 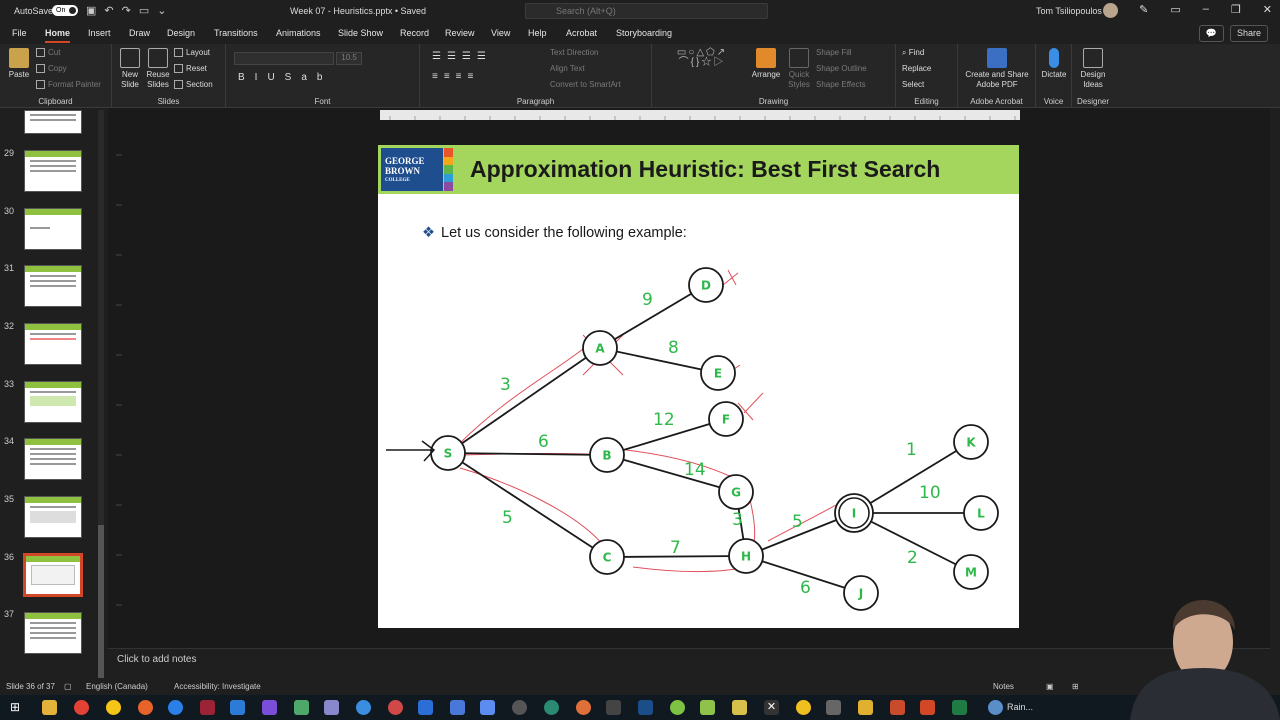 What do you see at coordinates (117, 686) in the screenshot?
I see `language-indicator: English (Canada)` at bounding box center [117, 686].